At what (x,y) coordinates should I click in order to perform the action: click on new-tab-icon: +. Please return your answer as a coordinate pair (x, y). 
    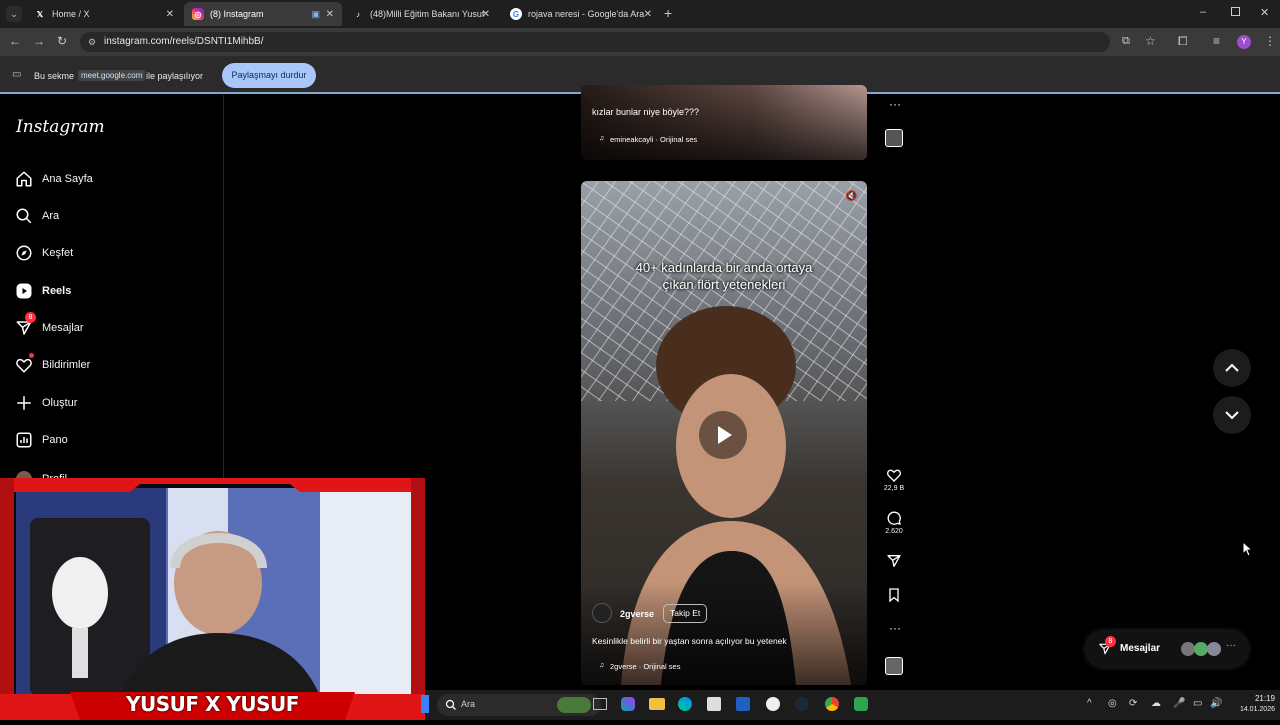
    Looking at the image, I should click on (668, 13).